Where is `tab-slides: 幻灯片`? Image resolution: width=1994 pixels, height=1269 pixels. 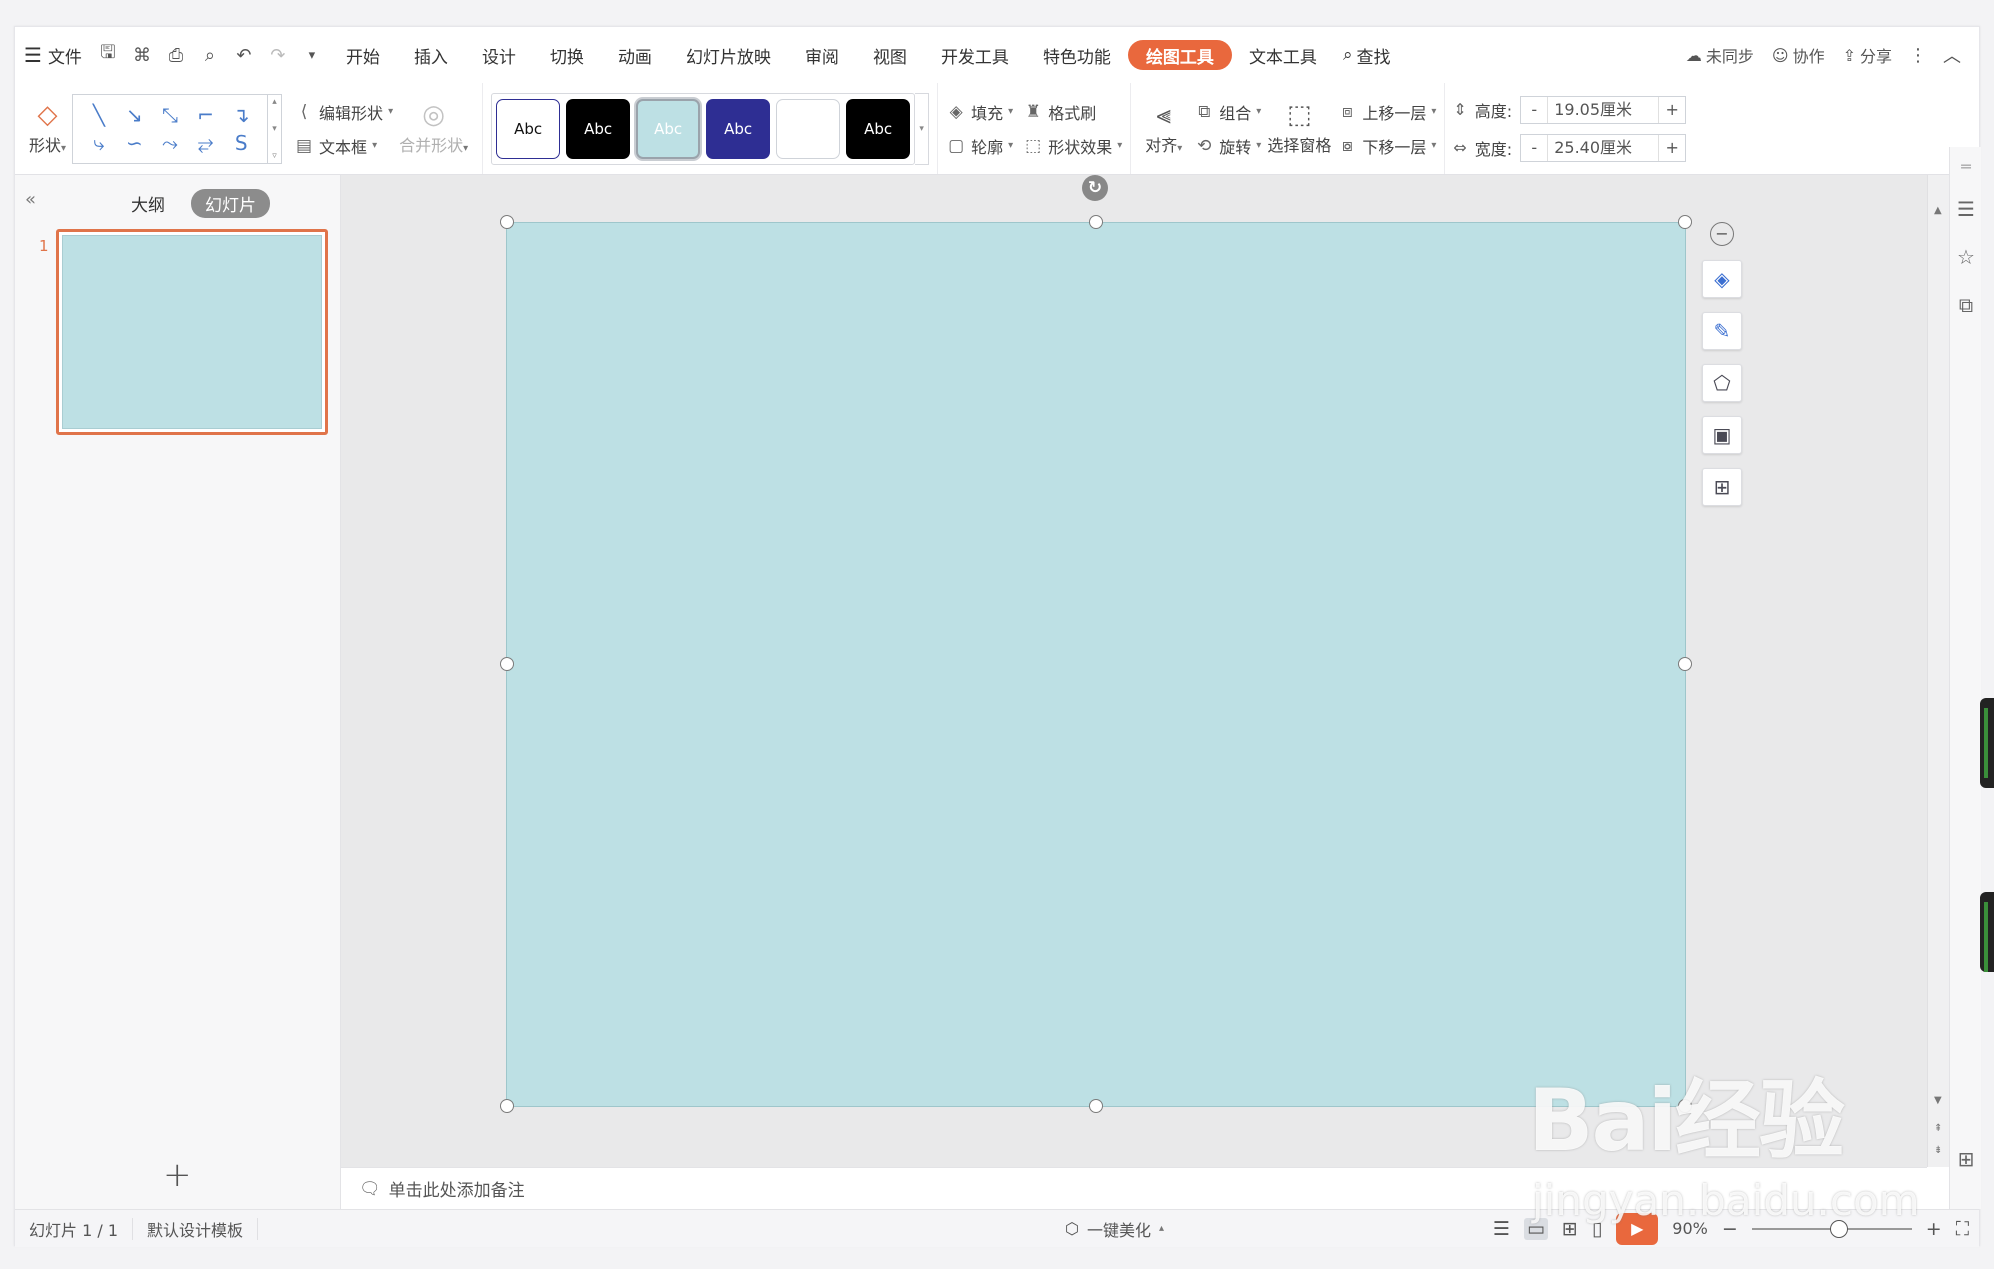
tab-slides: 幻灯片 is located at coordinates (230, 203).